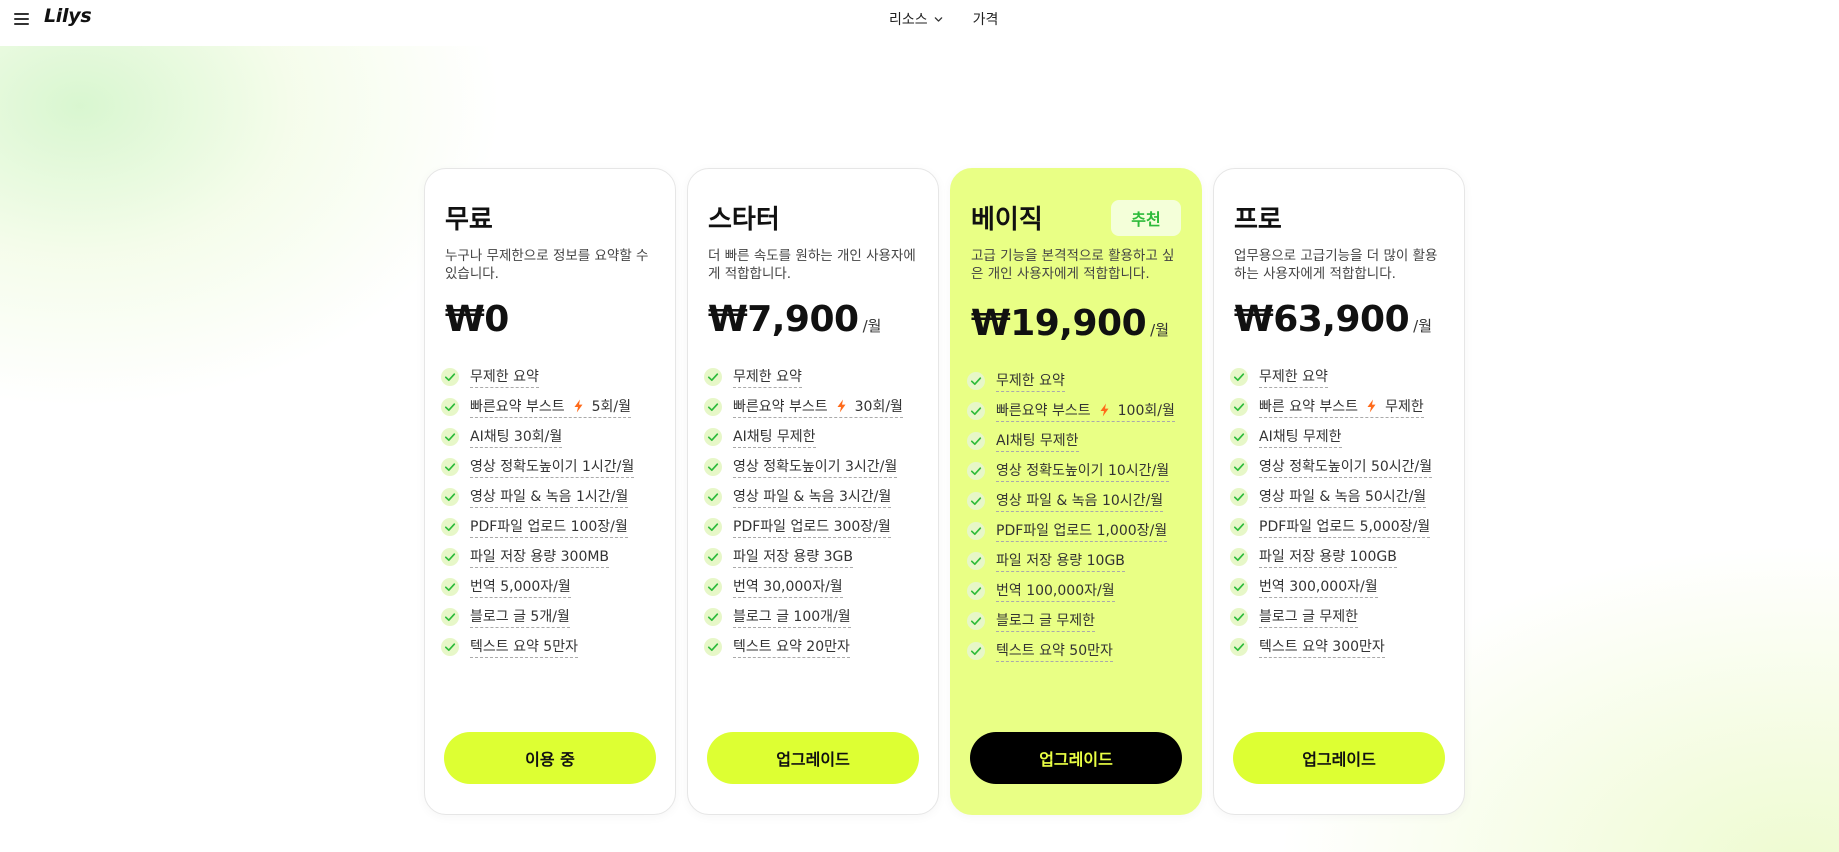  What do you see at coordinates (815, 467) in the screenshot?
I see `feature-label: 영상 정확도높이기 3시간/월` at bounding box center [815, 467].